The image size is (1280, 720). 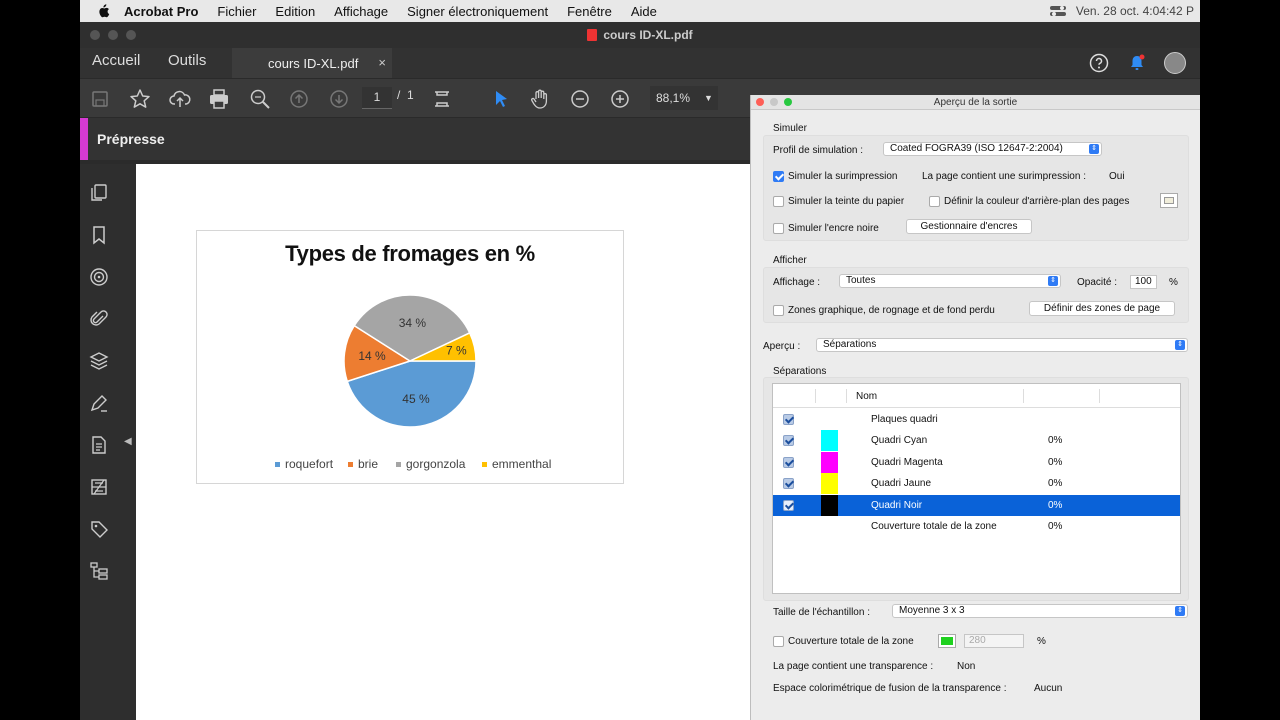 I want to click on transparency-label: La page contient une transparence :, so click(x=853, y=666).